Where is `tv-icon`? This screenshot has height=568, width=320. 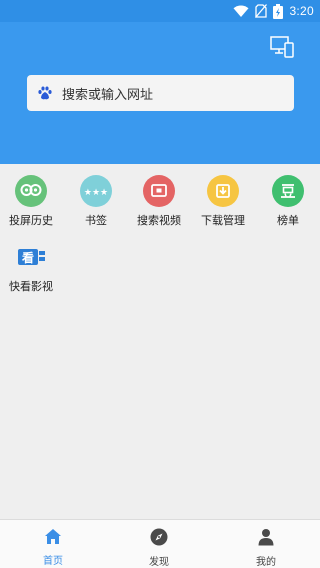
tv-icon is located at coordinates (159, 191).